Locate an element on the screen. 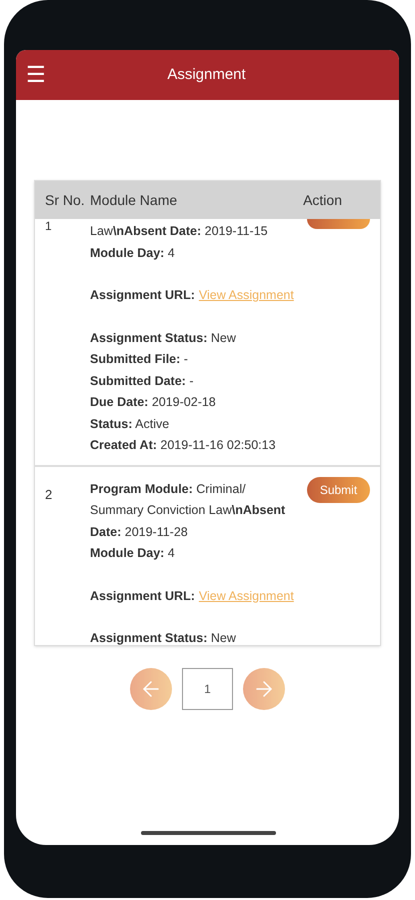  detail-text: Submitted Date: - is located at coordinates (142, 381).